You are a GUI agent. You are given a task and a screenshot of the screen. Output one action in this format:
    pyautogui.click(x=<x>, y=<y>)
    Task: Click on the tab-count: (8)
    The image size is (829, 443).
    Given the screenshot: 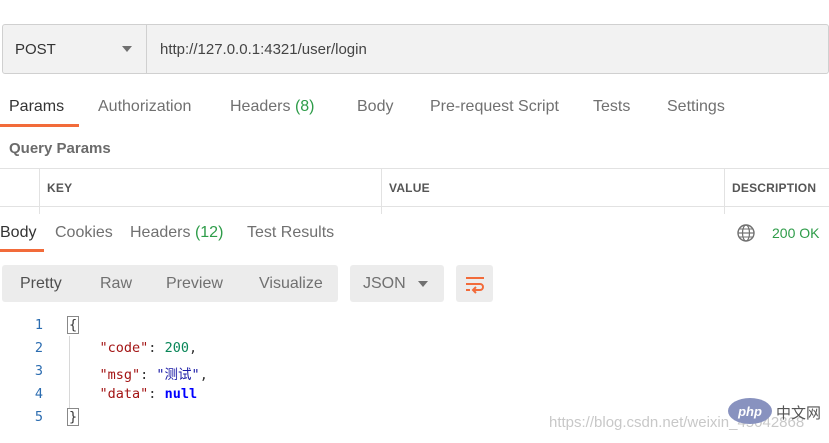 What is the action you would take?
    pyautogui.click(x=304, y=106)
    